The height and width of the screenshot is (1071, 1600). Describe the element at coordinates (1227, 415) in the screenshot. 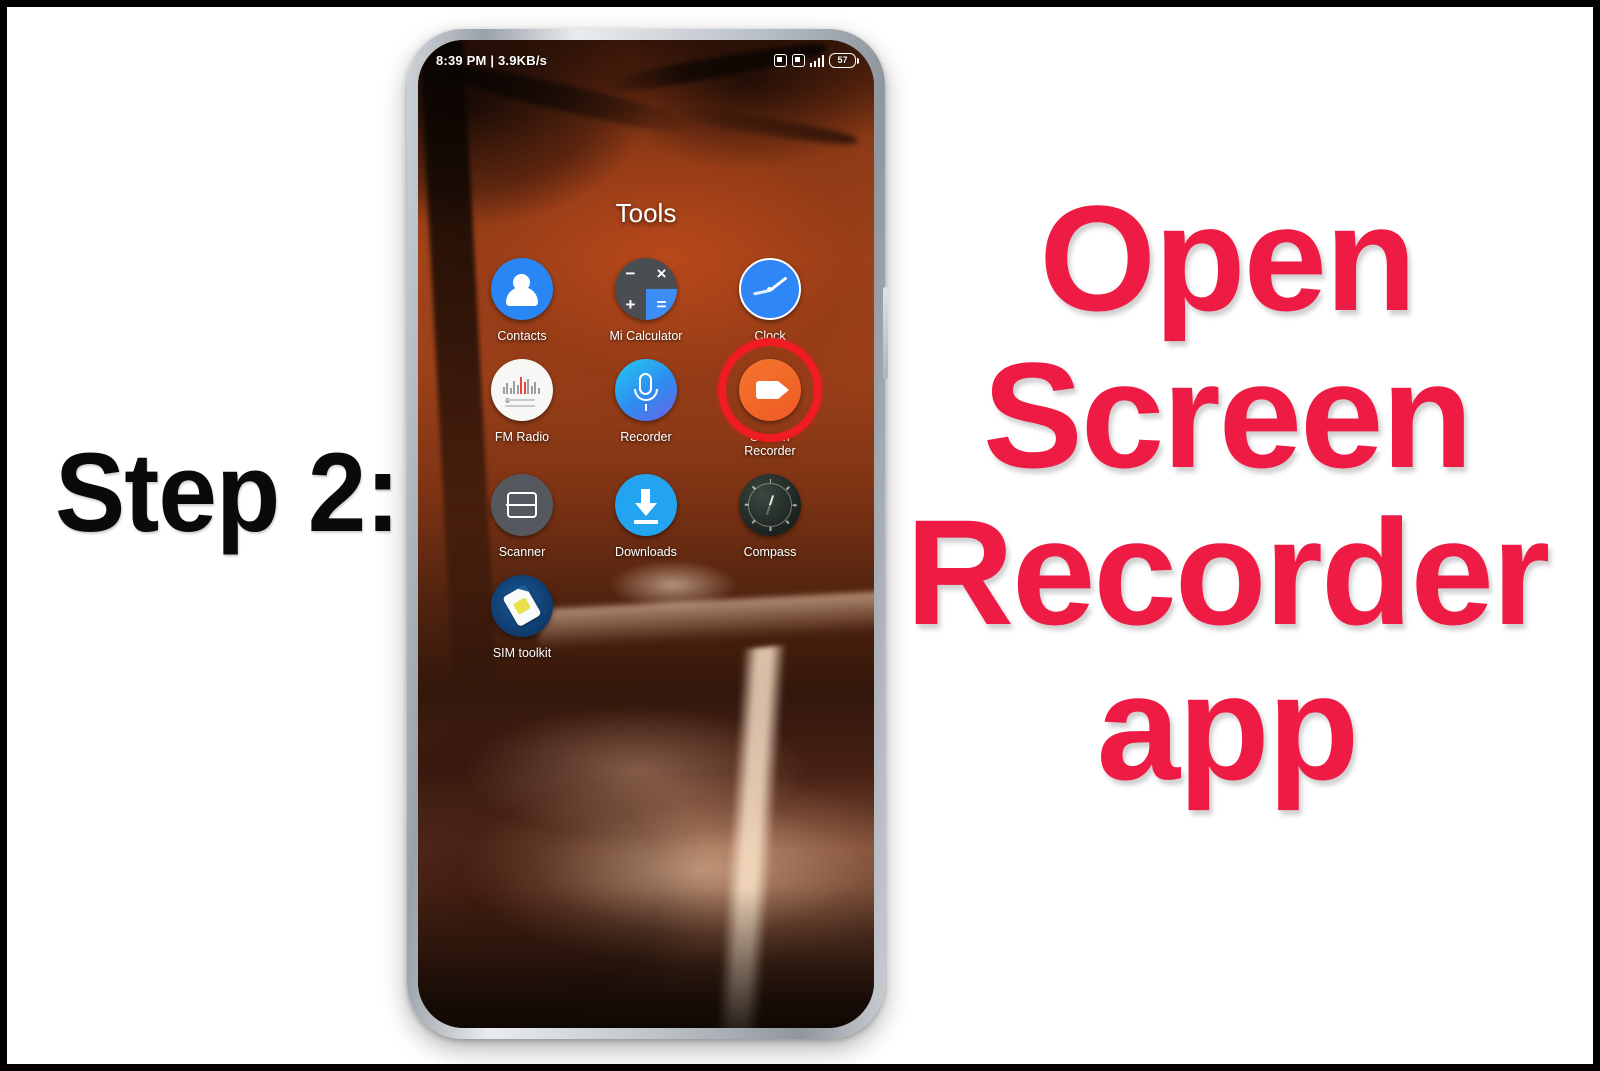

I see `caption-line-2: Screen` at that location.